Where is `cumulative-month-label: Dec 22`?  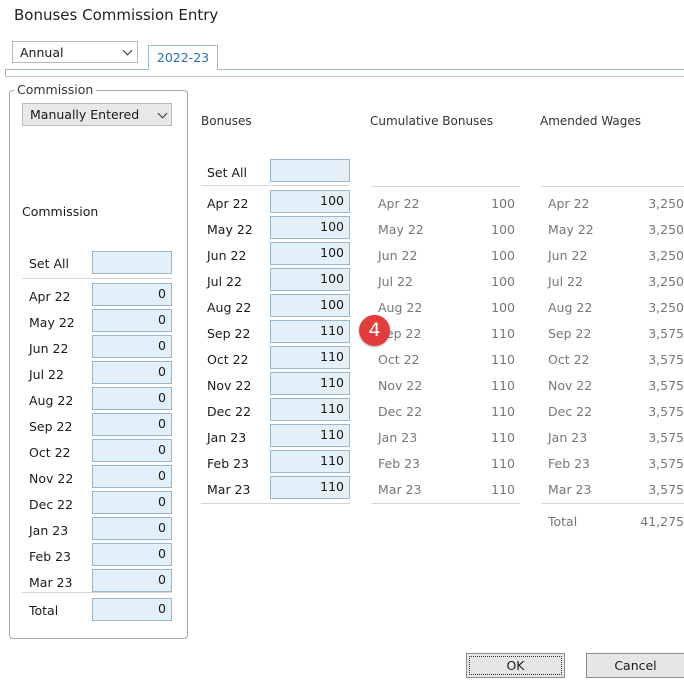 cumulative-month-label: Dec 22 is located at coordinates (400, 411).